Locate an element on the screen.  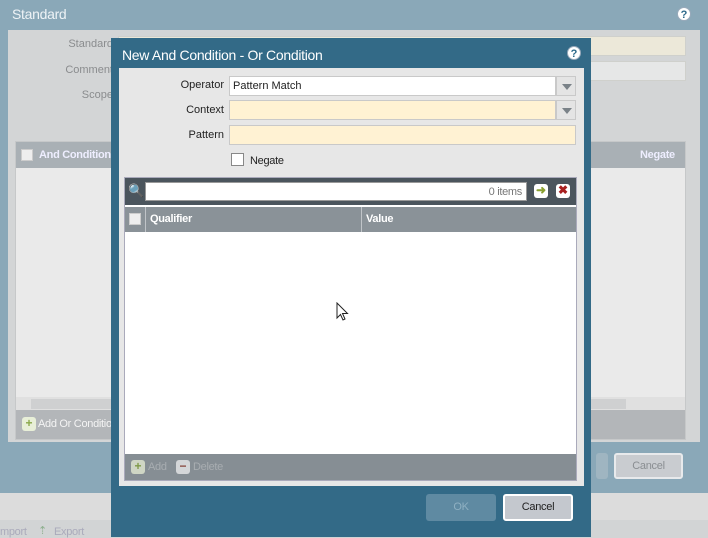
context-select is located at coordinates (392, 110).